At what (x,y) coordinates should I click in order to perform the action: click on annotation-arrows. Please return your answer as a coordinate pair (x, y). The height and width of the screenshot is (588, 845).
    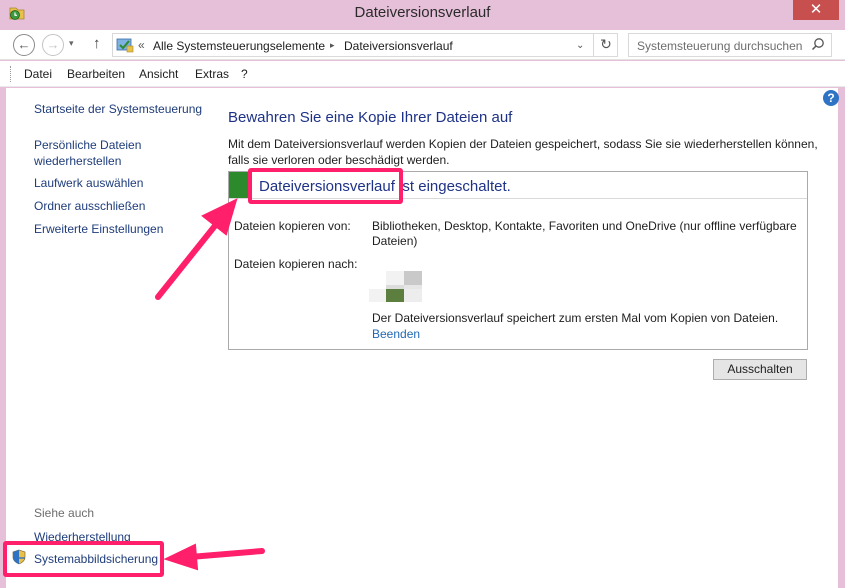
    Looking at the image, I should click on (210, 384).